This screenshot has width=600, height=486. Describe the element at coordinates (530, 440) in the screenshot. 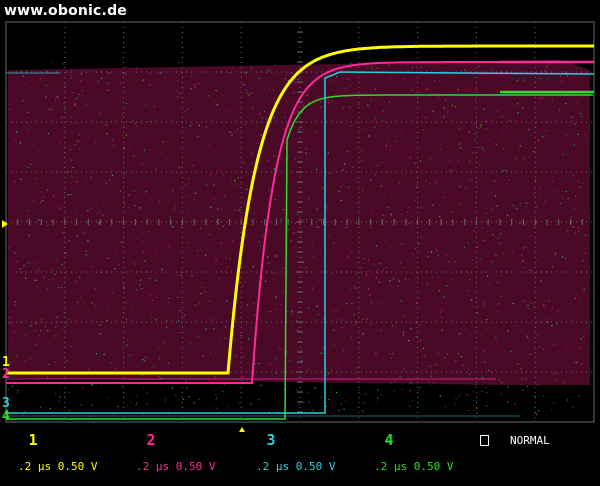

I see `trigger-mode: NORMAL` at that location.